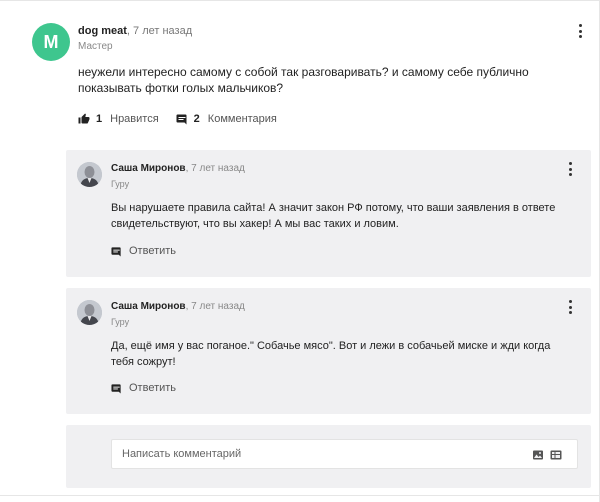 Image resolution: width=600 pixels, height=502 pixels. What do you see at coordinates (95, 46) in the screenshot?
I see `author-rank: Мастер` at bounding box center [95, 46].